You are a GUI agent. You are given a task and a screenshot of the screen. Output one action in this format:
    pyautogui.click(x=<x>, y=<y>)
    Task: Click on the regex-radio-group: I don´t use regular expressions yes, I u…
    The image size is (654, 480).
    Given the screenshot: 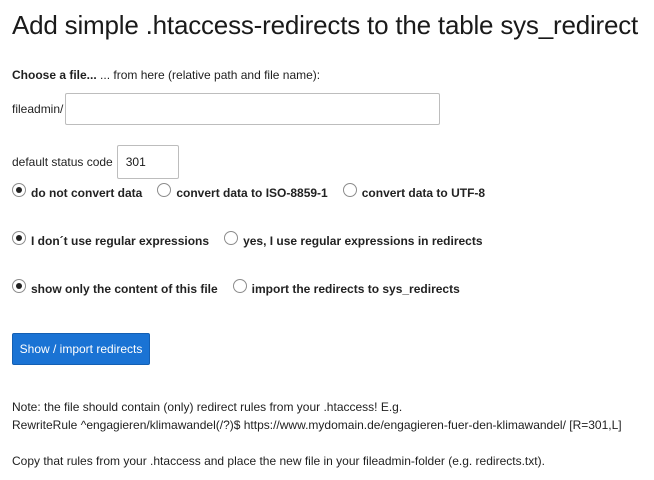 What is the action you would take?
    pyautogui.click(x=247, y=239)
    